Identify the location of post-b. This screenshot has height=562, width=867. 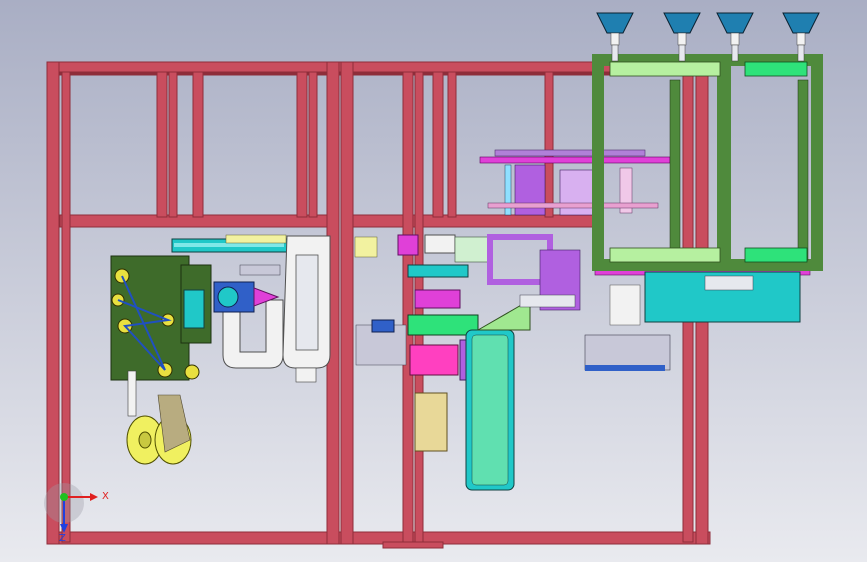
(173, 144).